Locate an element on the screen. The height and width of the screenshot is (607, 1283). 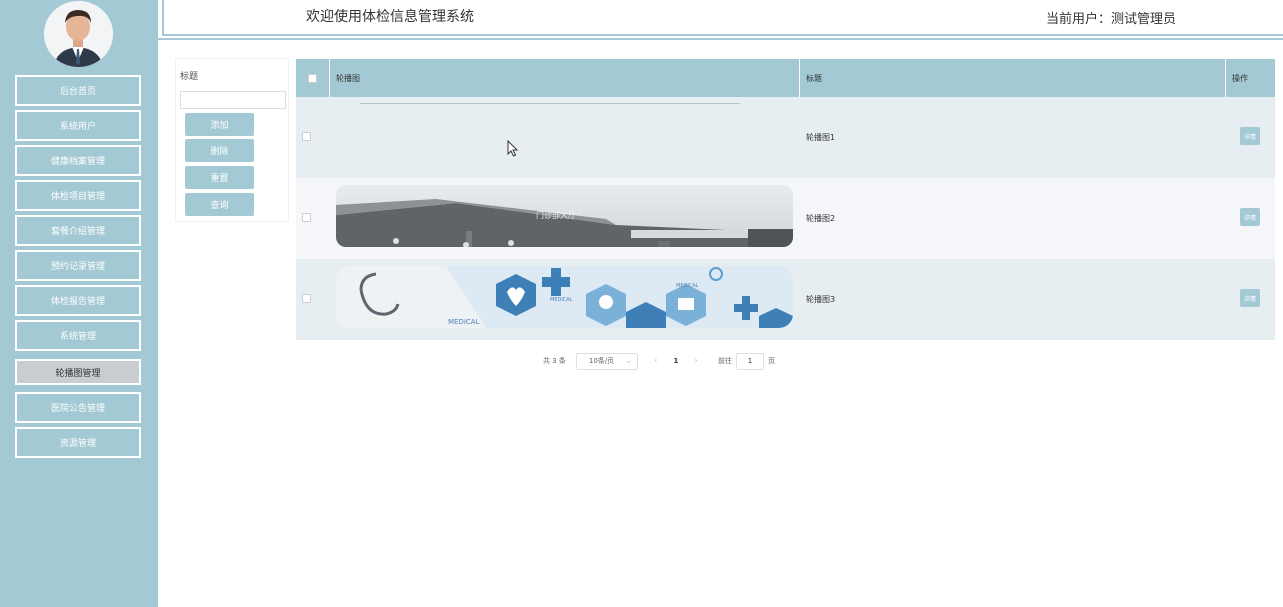
carousel-image: 门诊部大厅 is located at coordinates (564, 216).